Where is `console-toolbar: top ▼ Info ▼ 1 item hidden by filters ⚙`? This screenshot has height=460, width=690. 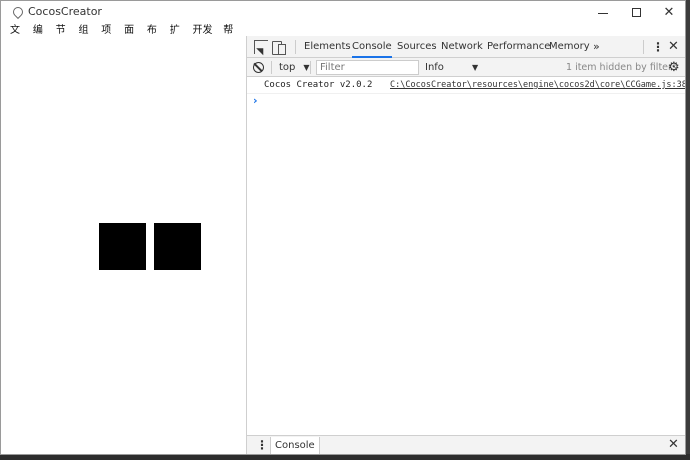 console-toolbar: top ▼ Info ▼ 1 item hidden by filters ⚙ is located at coordinates (466, 67).